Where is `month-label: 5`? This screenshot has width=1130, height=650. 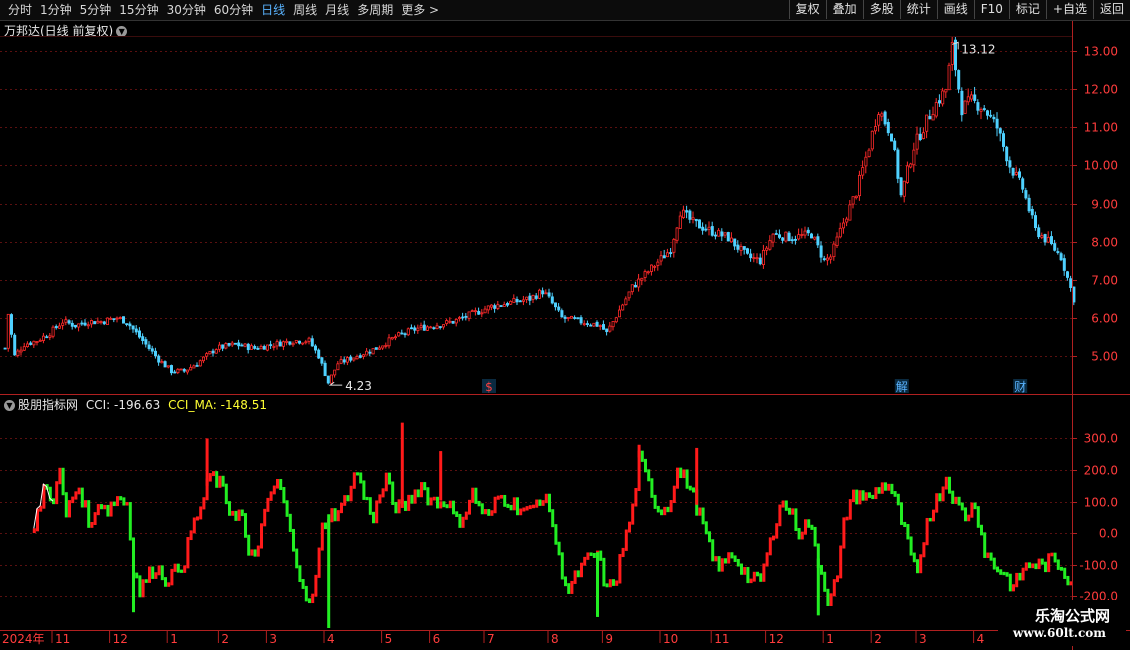 month-label: 5 is located at coordinates (389, 639).